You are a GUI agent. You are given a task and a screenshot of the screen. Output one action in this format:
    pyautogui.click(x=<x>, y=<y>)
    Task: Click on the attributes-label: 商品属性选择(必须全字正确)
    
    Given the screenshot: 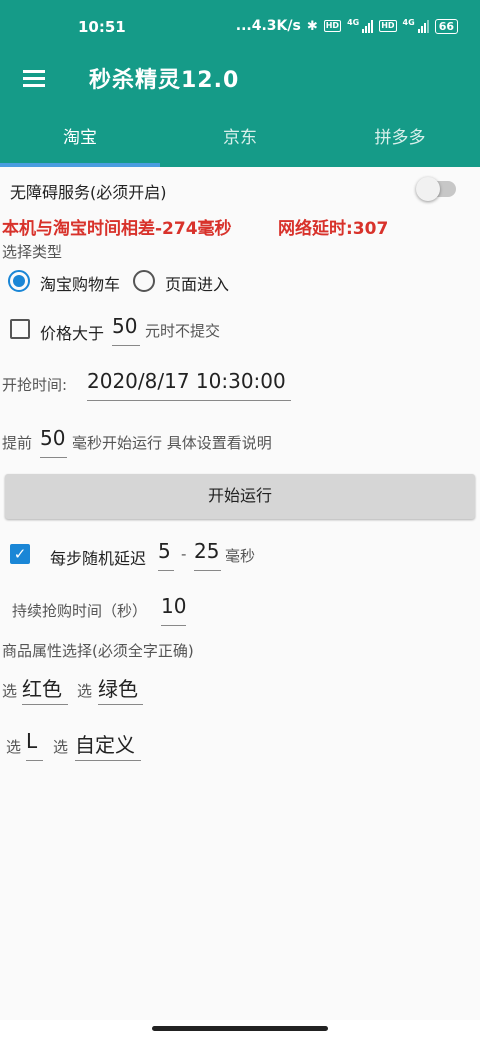 What is the action you would take?
    pyautogui.click(x=98, y=651)
    